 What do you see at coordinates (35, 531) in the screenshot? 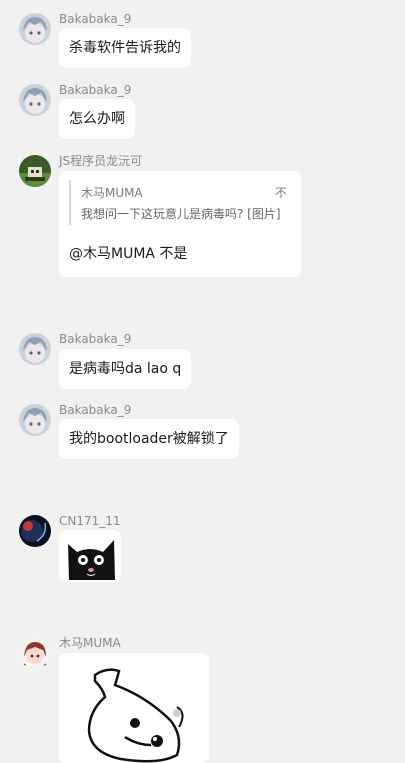
I see `avatar-cn171` at bounding box center [35, 531].